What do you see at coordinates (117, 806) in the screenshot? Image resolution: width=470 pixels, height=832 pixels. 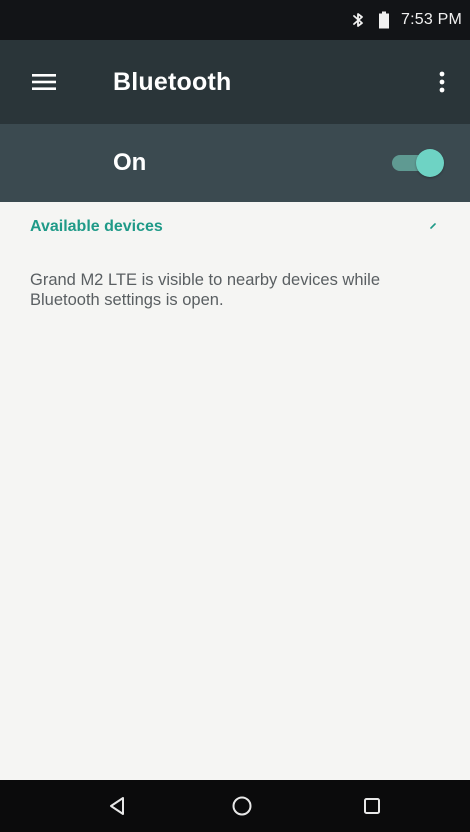 I see `back-icon` at bounding box center [117, 806].